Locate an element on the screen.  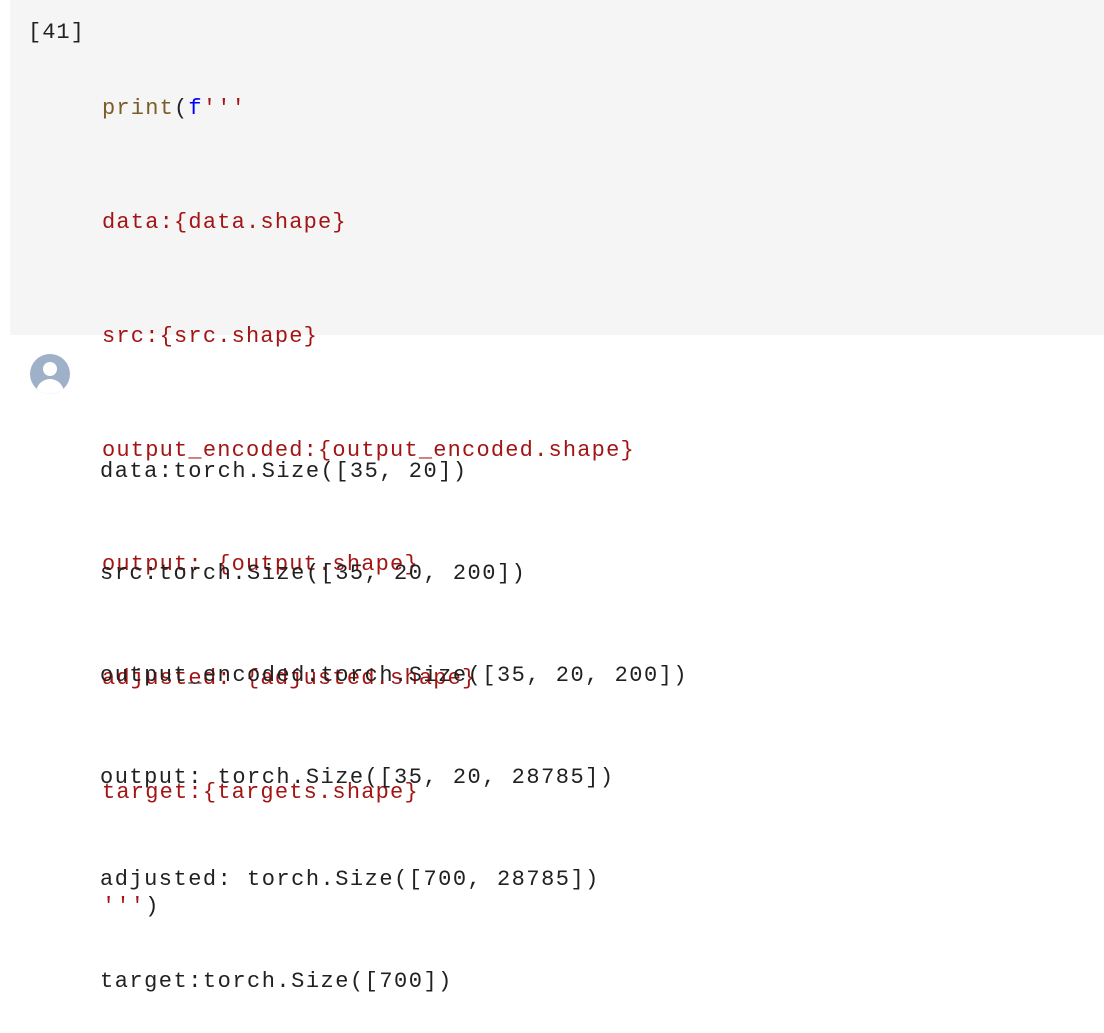
code-line: data:{data.shape} is located at coordinates (224, 222).